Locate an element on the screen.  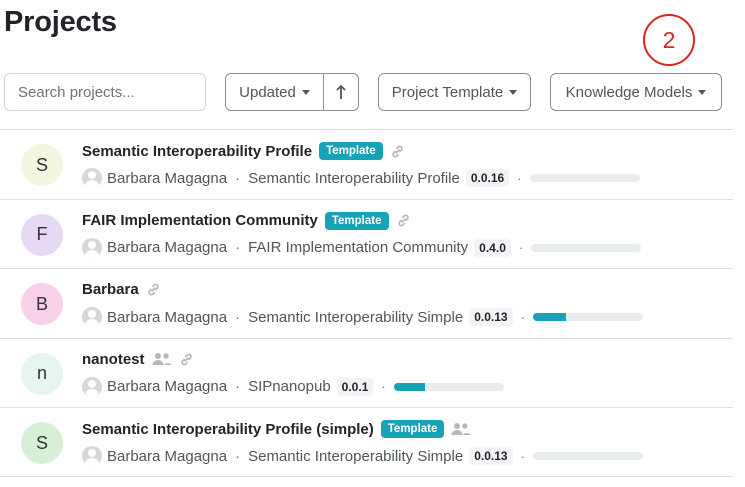
project-name-link: Barbara is located at coordinates (110, 289).